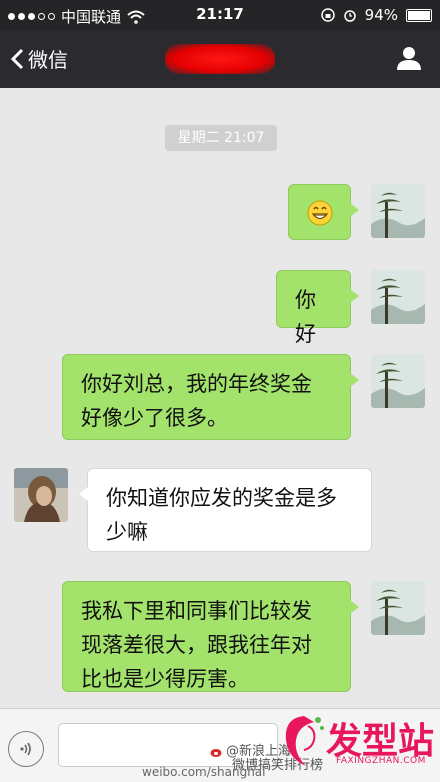 Image resolution: width=440 pixels, height=782 pixels. What do you see at coordinates (216, 753) in the screenshot?
I see `weibo-logo-icon` at bounding box center [216, 753].